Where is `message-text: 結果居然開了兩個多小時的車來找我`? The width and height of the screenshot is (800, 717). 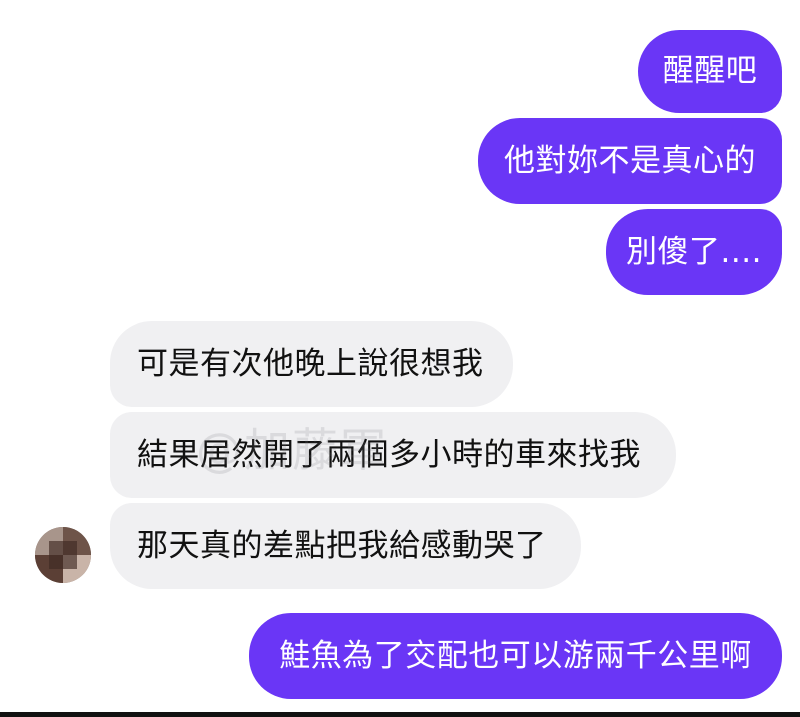
message-text: 結果居然開了兩個多小時的車來找我 is located at coordinates (389, 454).